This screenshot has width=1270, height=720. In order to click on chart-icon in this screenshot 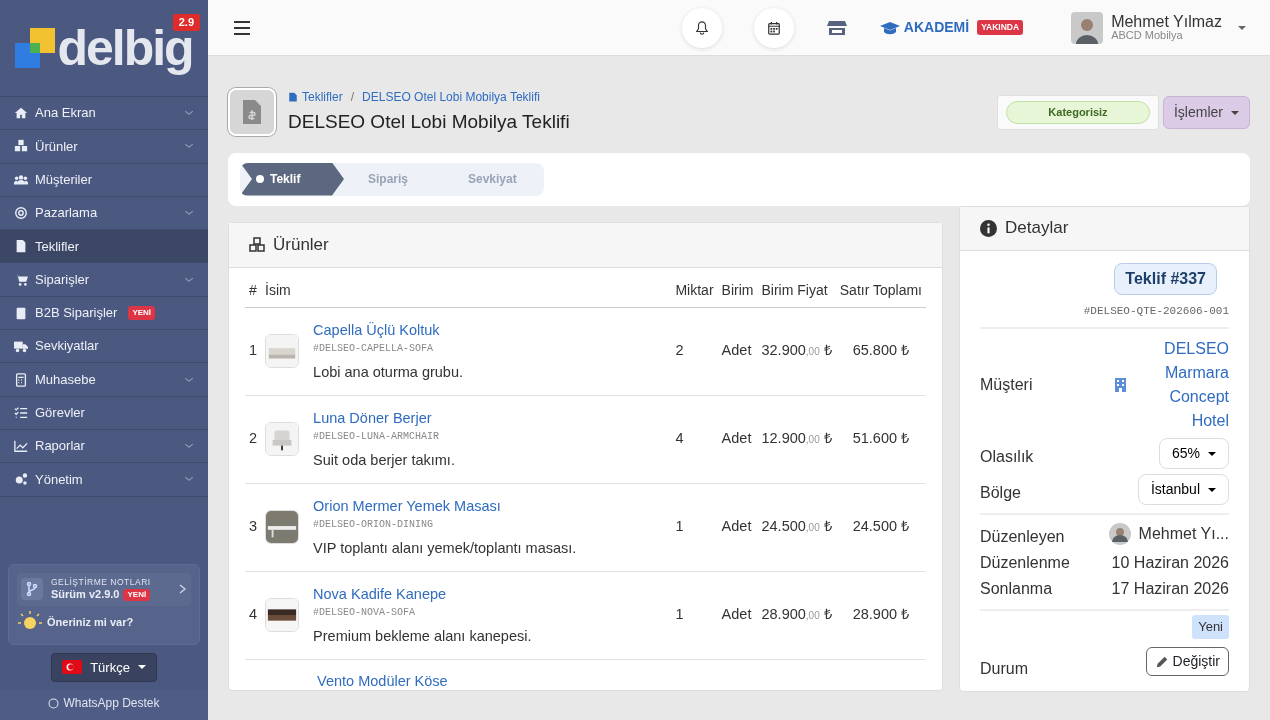, I will do `click(21, 446)`.